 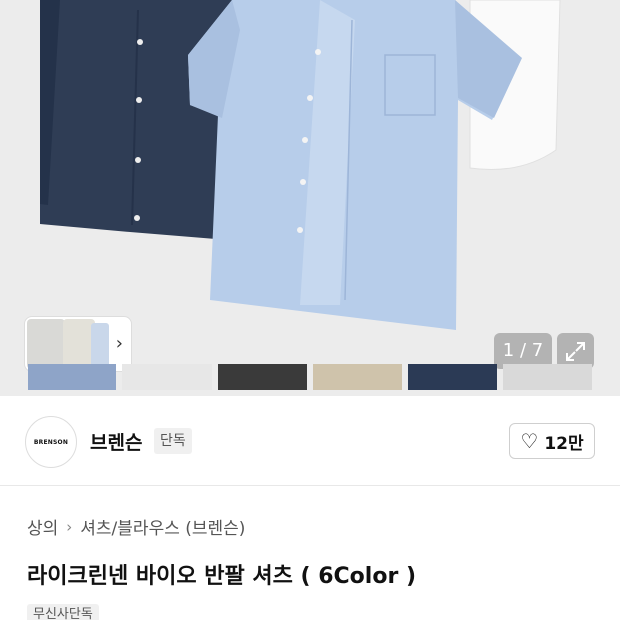 What do you see at coordinates (508, 350) in the screenshot?
I see `counter-current: 1` at bounding box center [508, 350].